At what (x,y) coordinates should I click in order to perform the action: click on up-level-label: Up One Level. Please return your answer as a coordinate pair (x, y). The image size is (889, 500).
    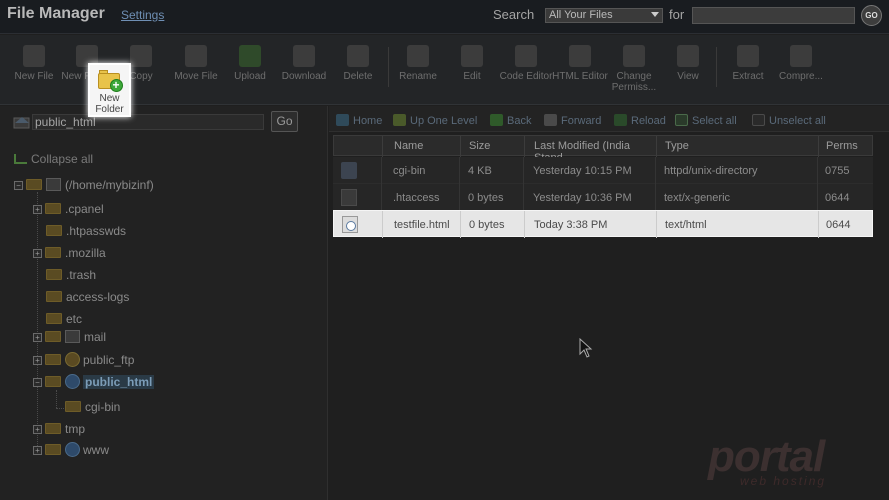
    Looking at the image, I should click on (444, 121).